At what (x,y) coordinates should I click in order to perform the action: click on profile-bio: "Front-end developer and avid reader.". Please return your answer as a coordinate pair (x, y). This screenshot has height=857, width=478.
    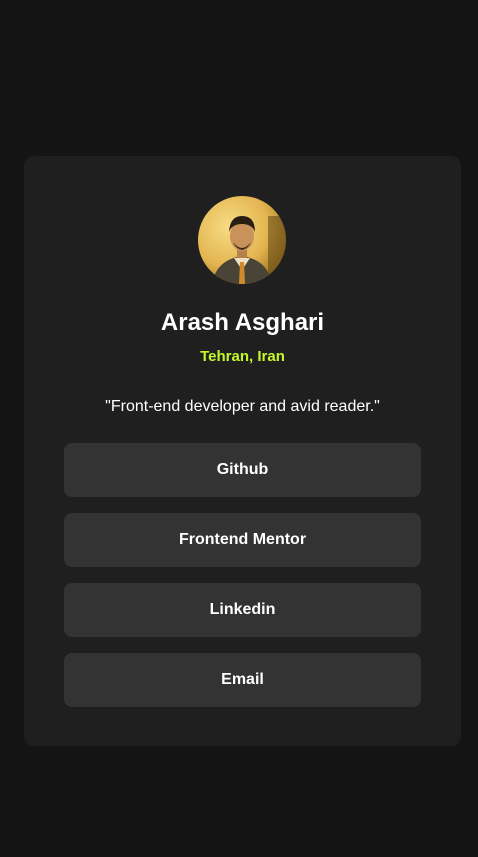
    Looking at the image, I should click on (242, 406).